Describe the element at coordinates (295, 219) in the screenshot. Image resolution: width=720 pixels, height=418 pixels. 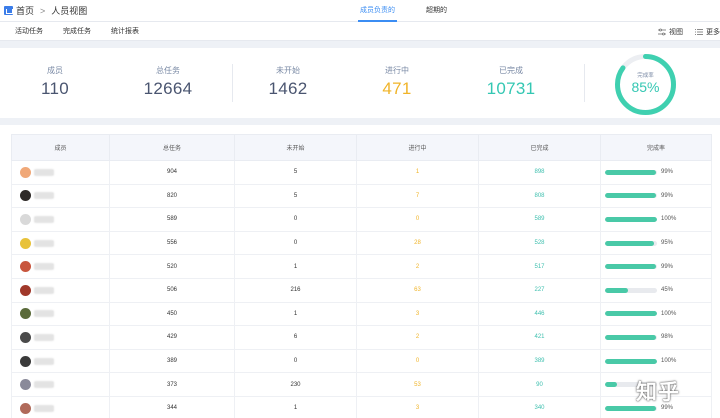
I see `not-started-cell: 0` at that location.